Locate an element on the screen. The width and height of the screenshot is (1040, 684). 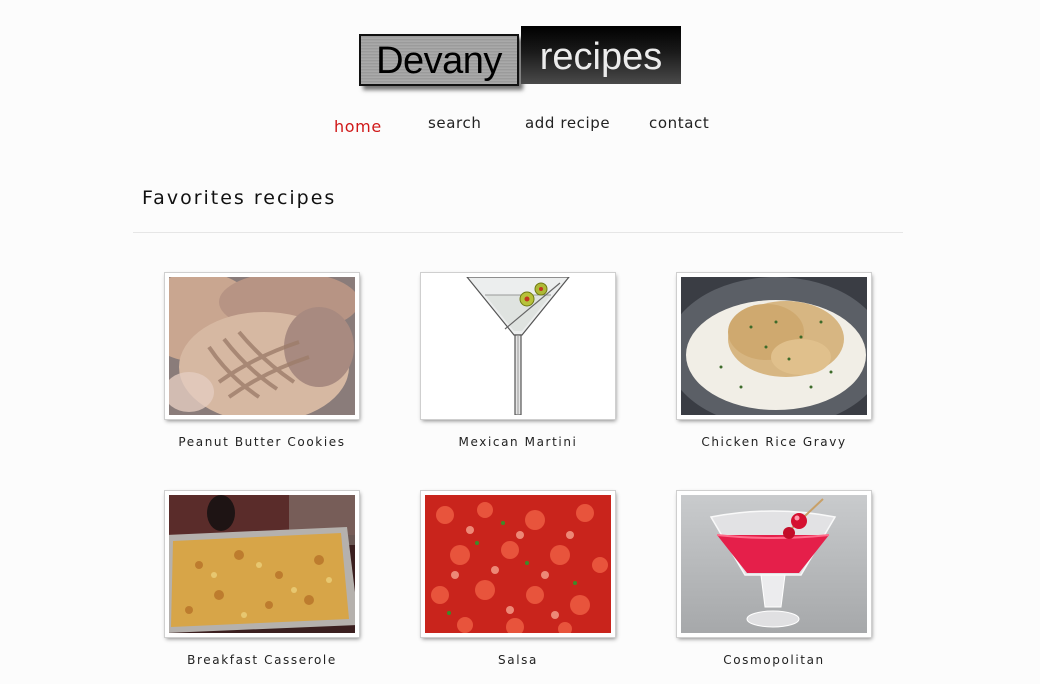
recipe-thumbnail-cosmopolitan is located at coordinates (774, 564).